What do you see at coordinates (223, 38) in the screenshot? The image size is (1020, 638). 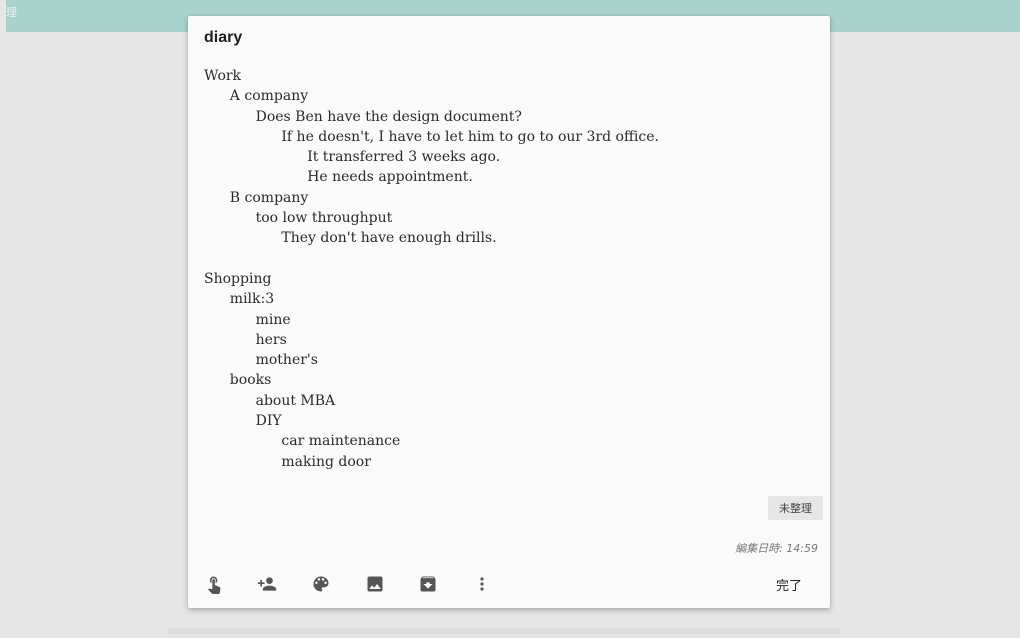 I see `note-title: diary` at bounding box center [223, 38].